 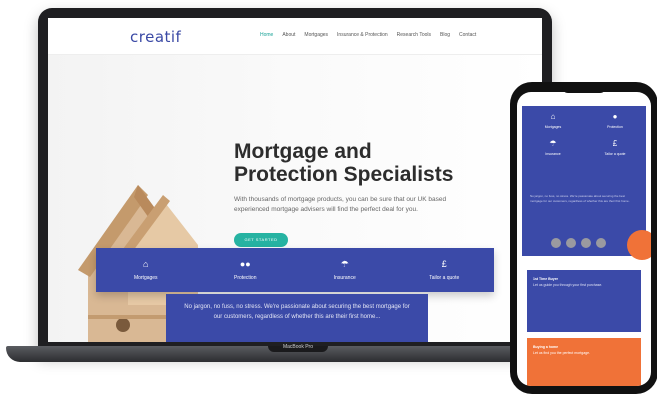 I want to click on service-quote: £ Tailor a quote, so click(x=444, y=270).